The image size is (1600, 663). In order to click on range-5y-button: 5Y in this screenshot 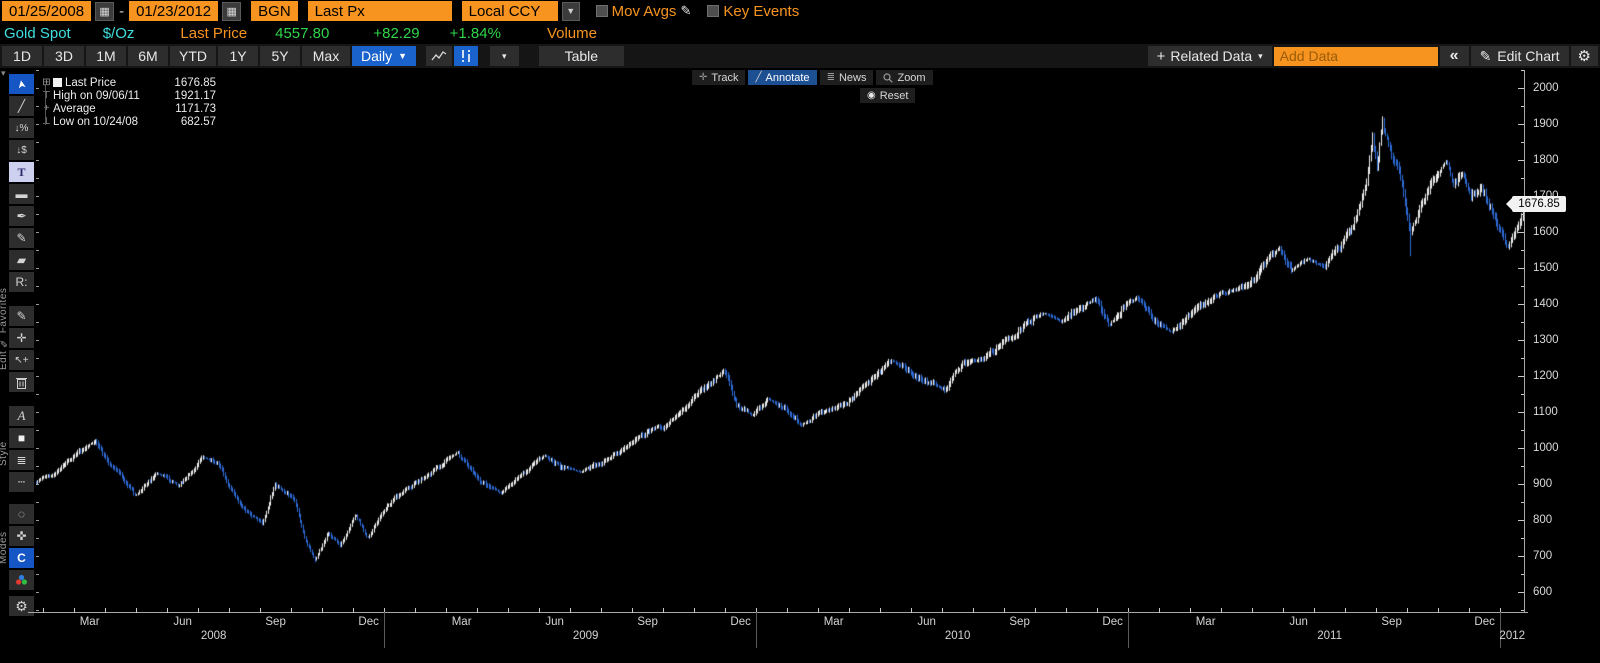, I will do `click(280, 56)`.